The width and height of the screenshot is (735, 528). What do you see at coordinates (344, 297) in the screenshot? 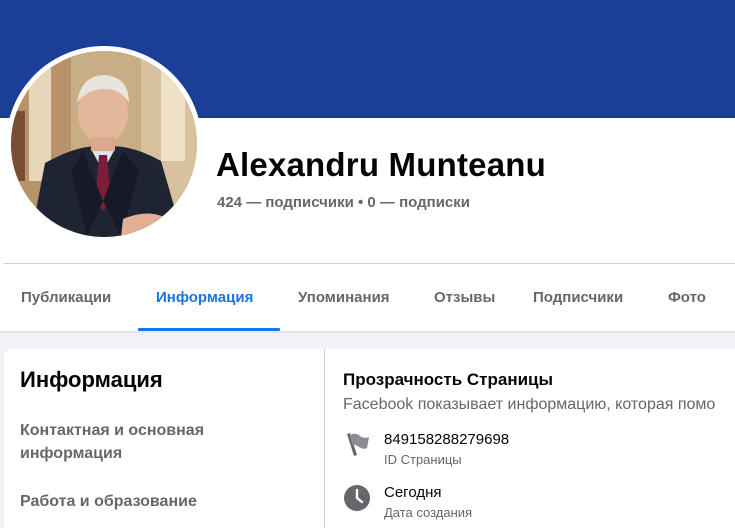
I see `tab-mentions: Упоминания` at bounding box center [344, 297].